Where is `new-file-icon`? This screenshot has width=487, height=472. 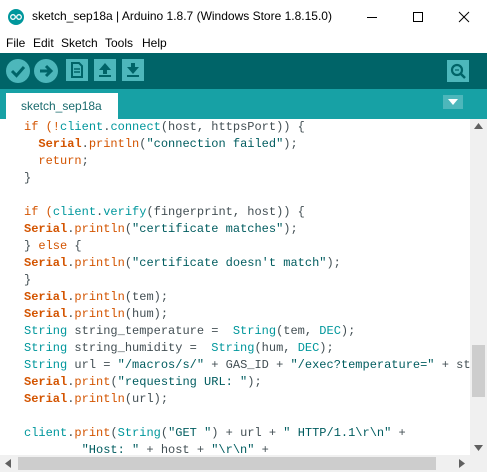 new-file-icon is located at coordinates (77, 70).